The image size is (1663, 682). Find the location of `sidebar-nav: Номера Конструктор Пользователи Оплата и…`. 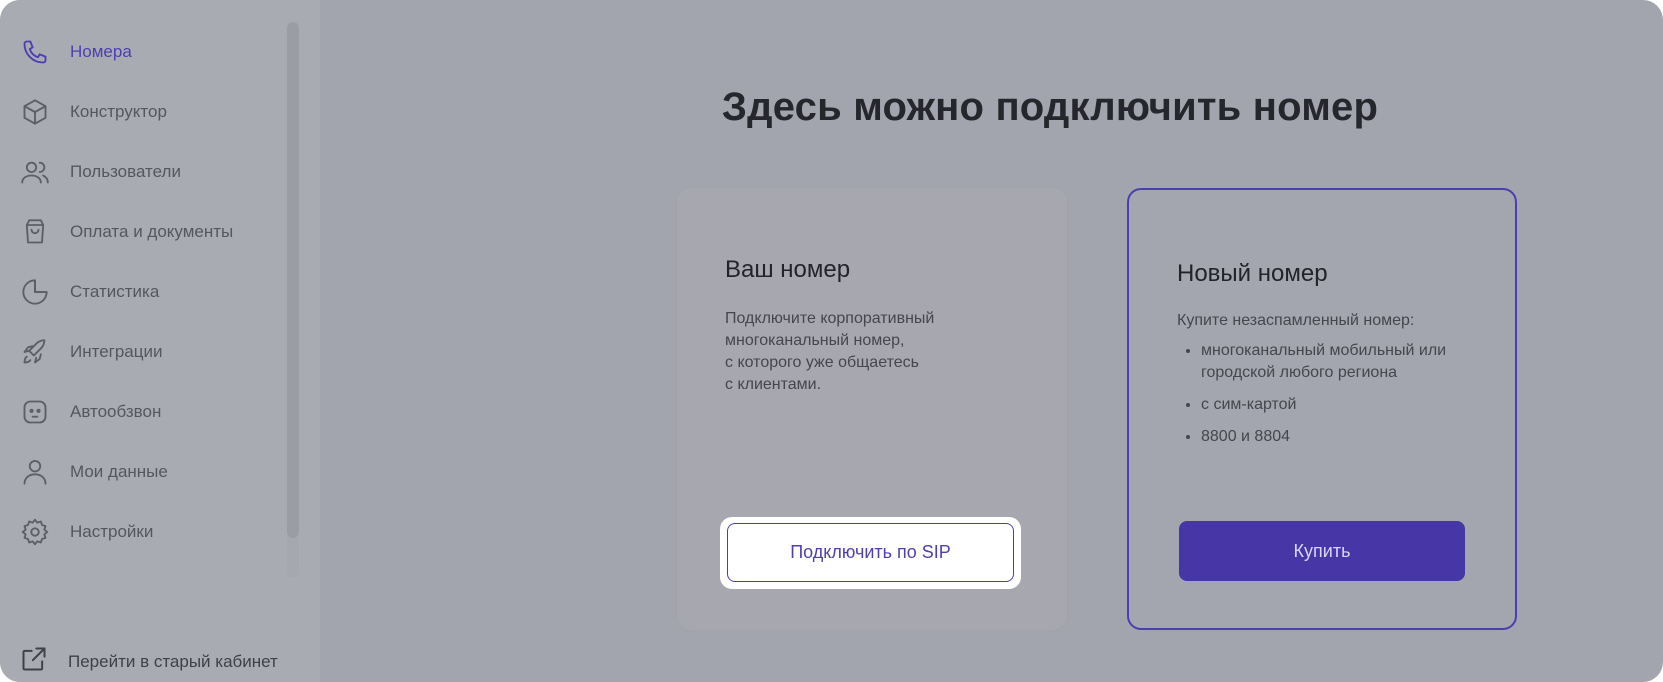

sidebar-nav: Номера Конструктор Пользователи Оплата и… is located at coordinates (145, 292).